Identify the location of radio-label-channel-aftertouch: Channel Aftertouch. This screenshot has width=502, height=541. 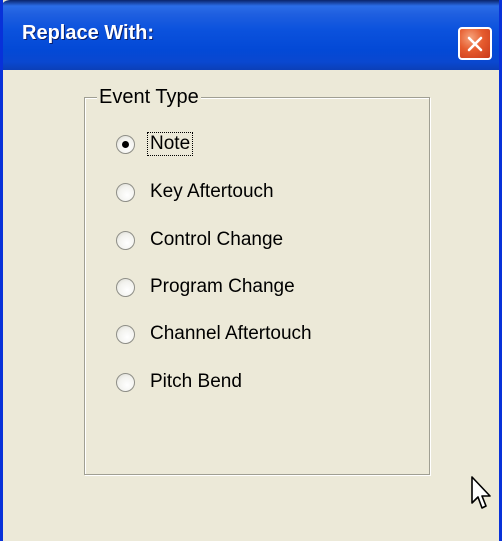
(231, 333).